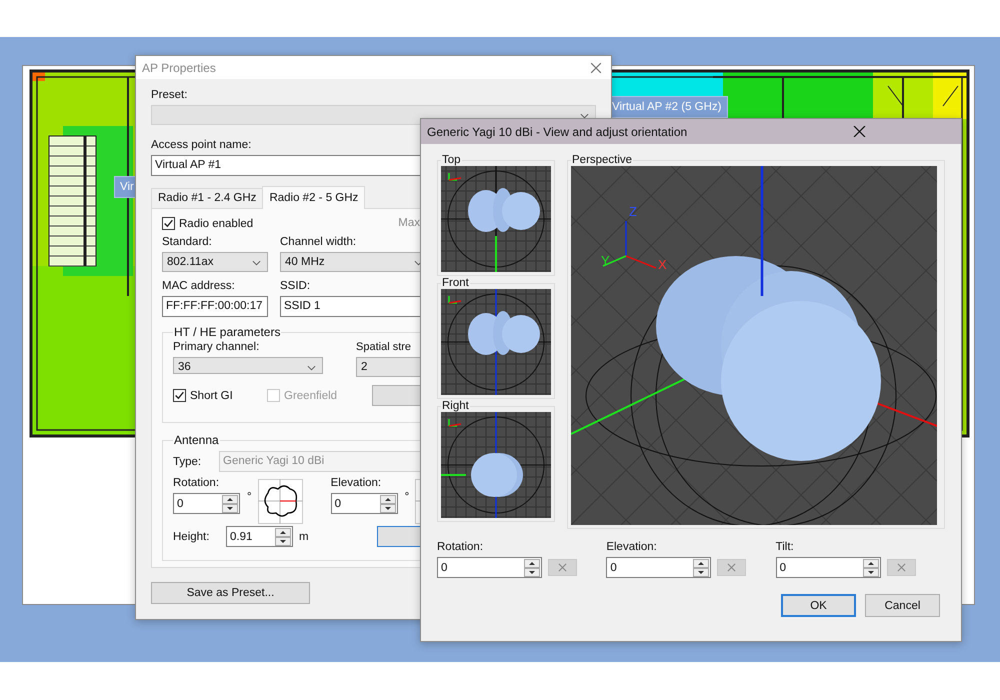 The width and height of the screenshot is (1000, 700). I want to click on field-label: Preset:, so click(169, 95).